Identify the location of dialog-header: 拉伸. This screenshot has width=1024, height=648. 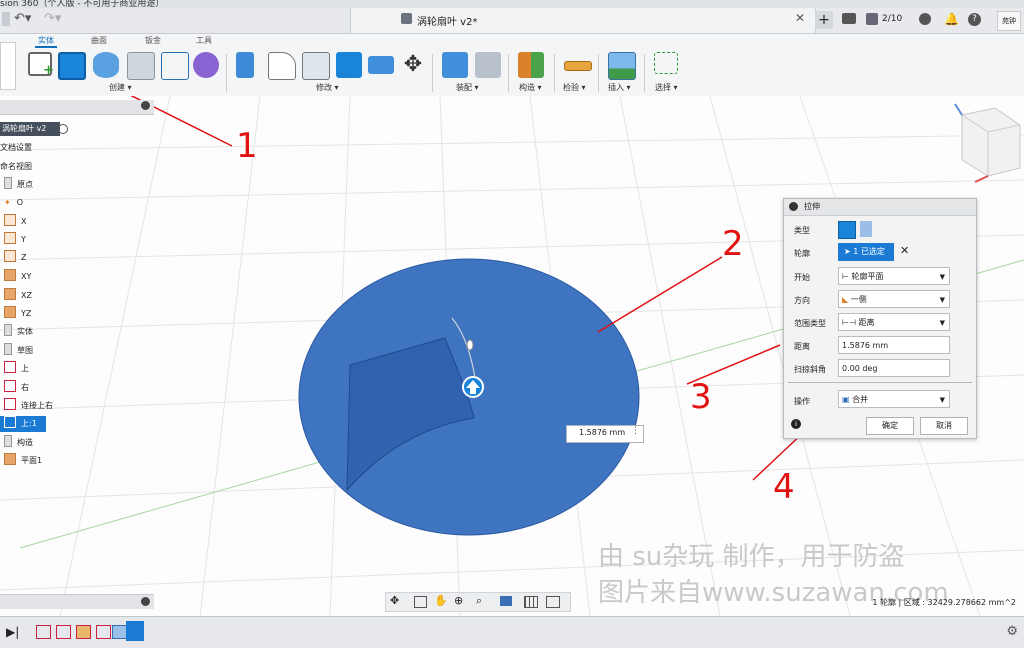
(880, 207).